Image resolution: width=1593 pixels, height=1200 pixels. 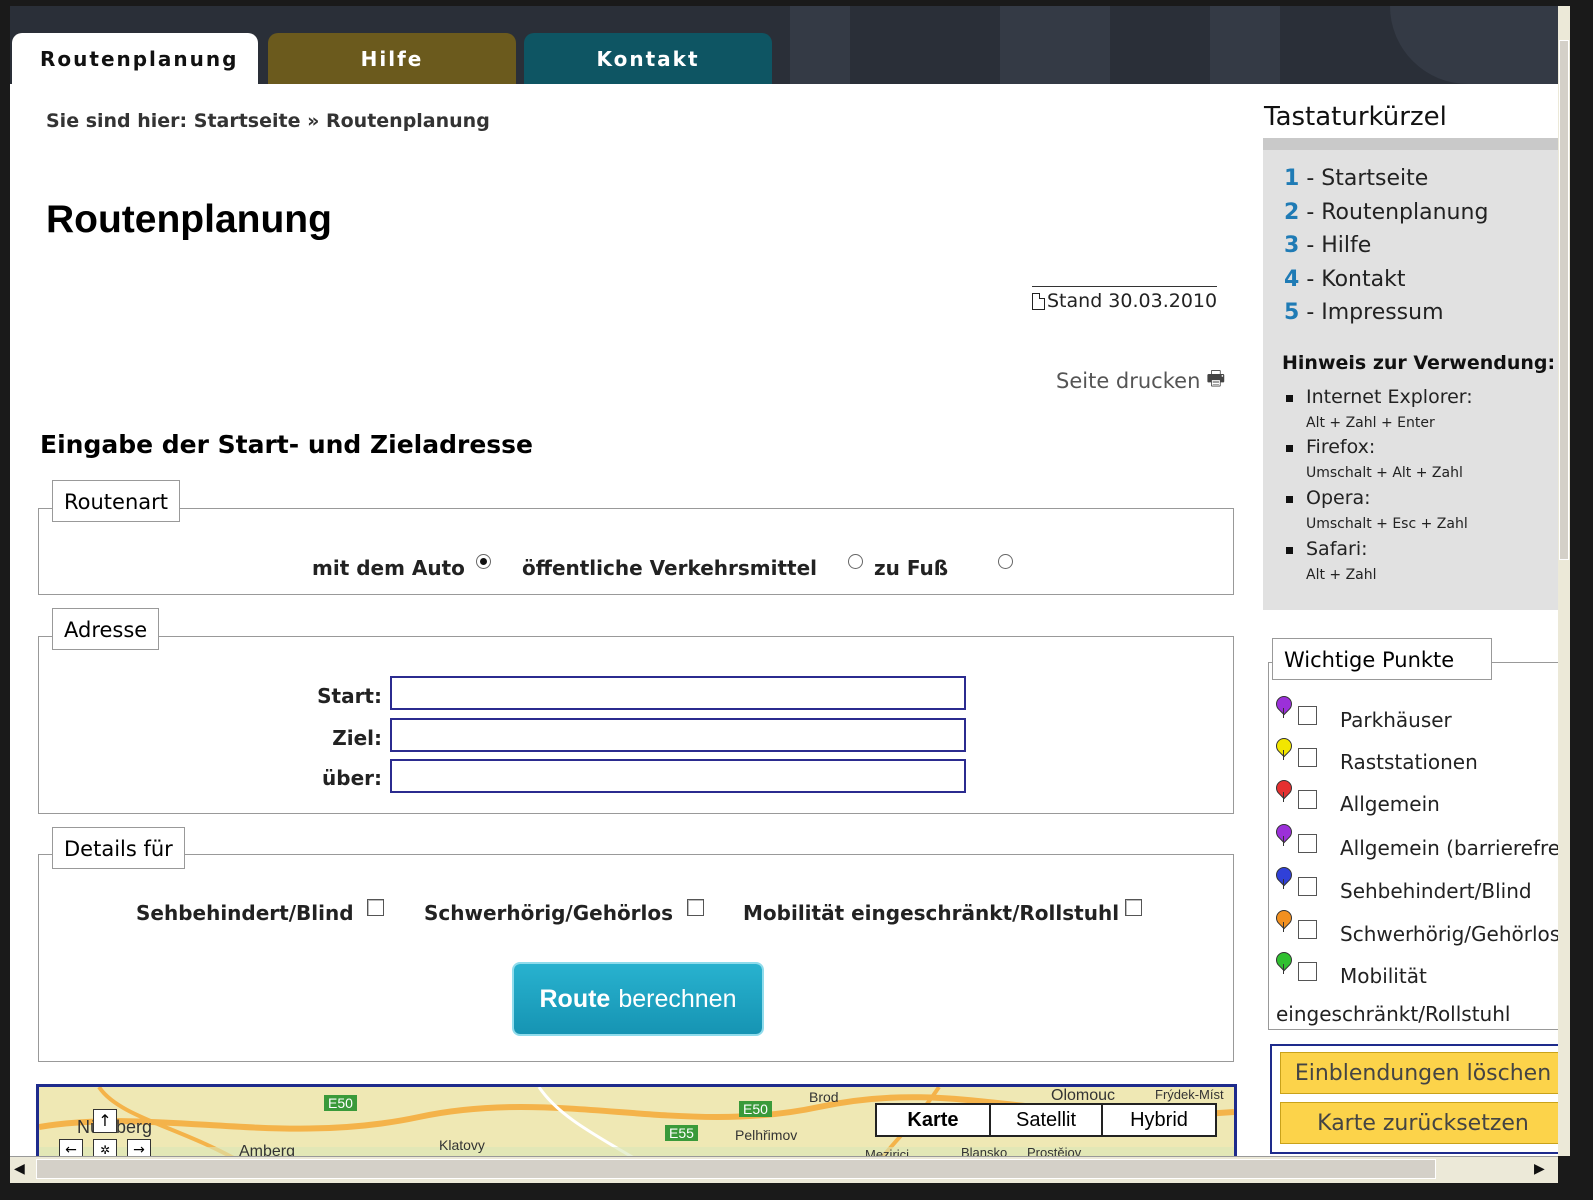 I want to click on routenart-fieldset, so click(x=636, y=551).